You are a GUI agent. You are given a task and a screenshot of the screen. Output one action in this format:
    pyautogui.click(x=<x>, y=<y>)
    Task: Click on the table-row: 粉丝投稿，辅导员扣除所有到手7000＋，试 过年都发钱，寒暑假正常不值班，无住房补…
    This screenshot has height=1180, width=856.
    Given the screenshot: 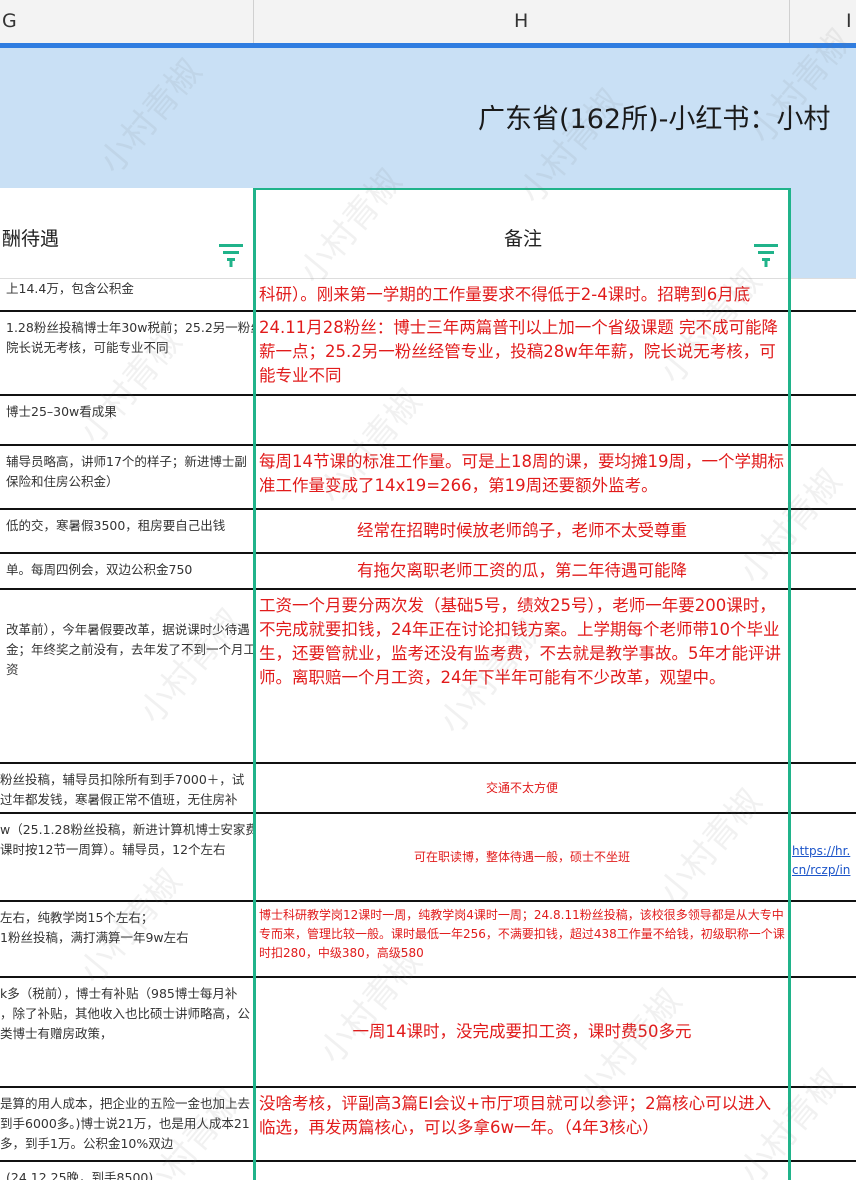 What is the action you would take?
    pyautogui.click(x=428, y=787)
    